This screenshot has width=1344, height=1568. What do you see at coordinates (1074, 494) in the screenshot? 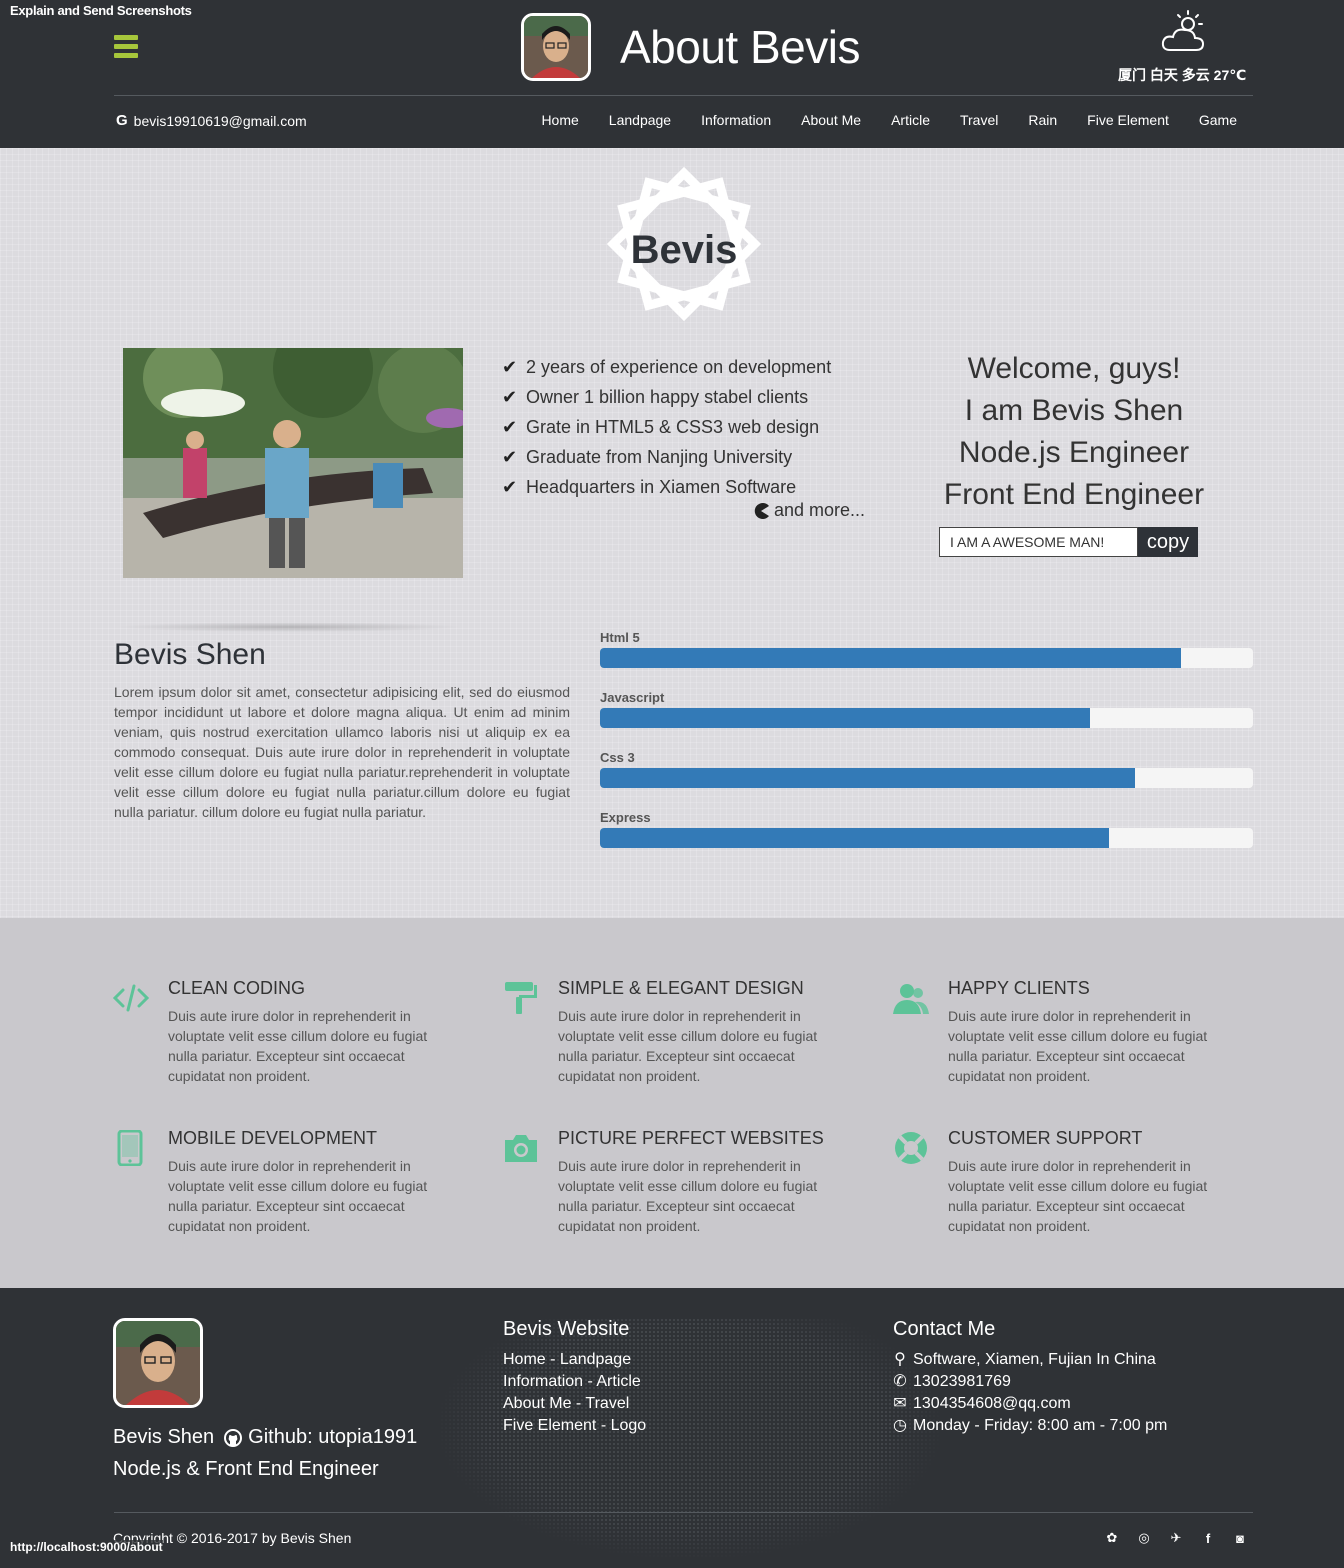
I see `welcome-line: Front End Engineer` at bounding box center [1074, 494].